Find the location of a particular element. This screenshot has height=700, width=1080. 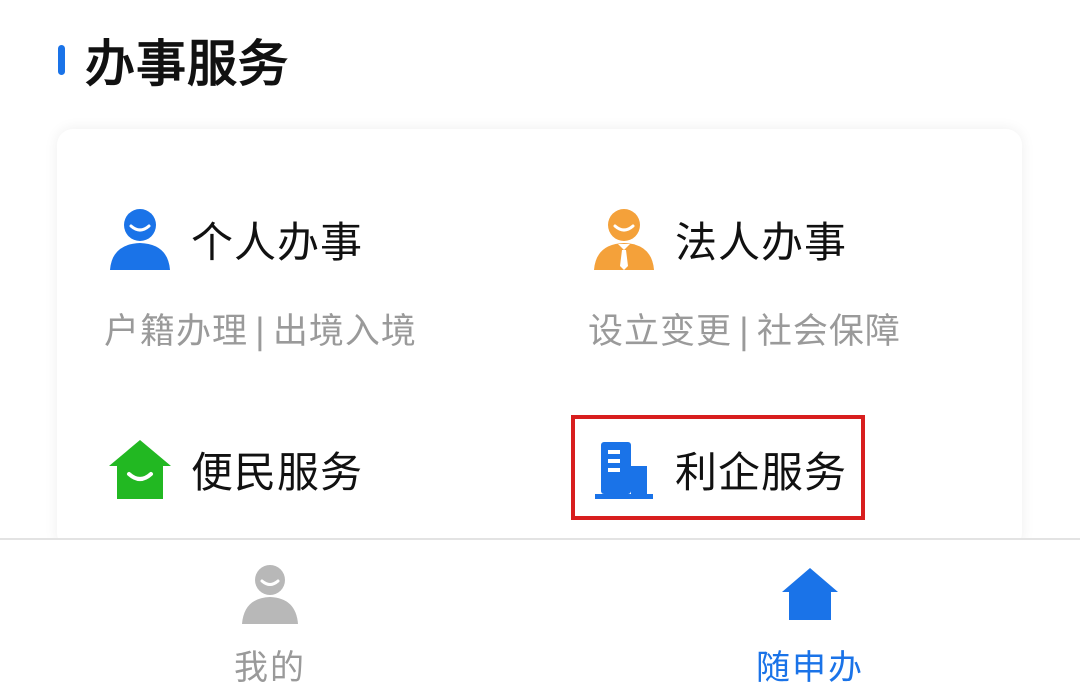

section-accent-bar is located at coordinates (61, 60).